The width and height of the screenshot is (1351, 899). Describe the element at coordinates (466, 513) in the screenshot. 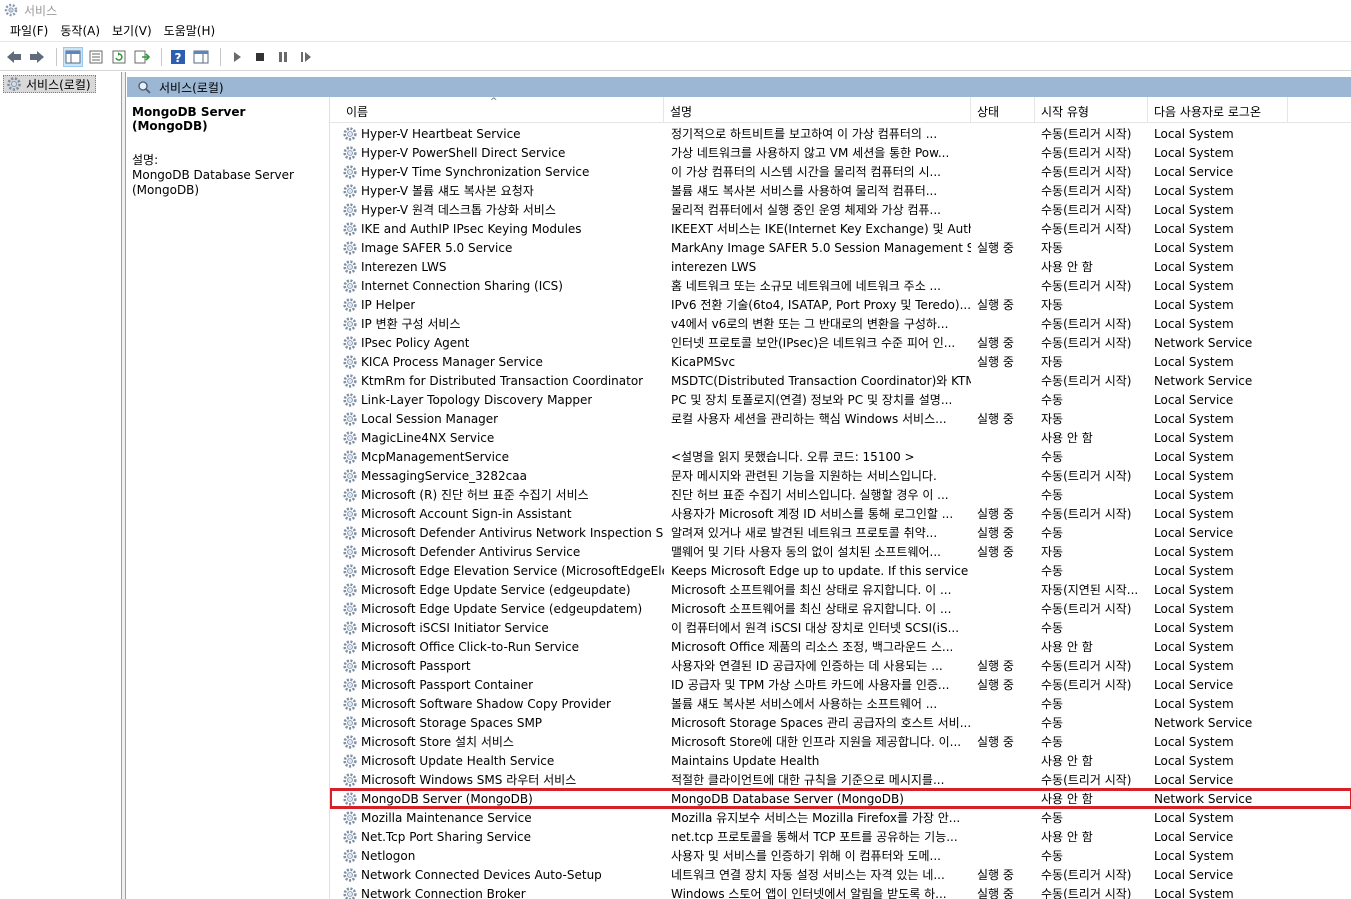

I see `service-name-text: Microsoft Account Sign-in Assistant` at that location.